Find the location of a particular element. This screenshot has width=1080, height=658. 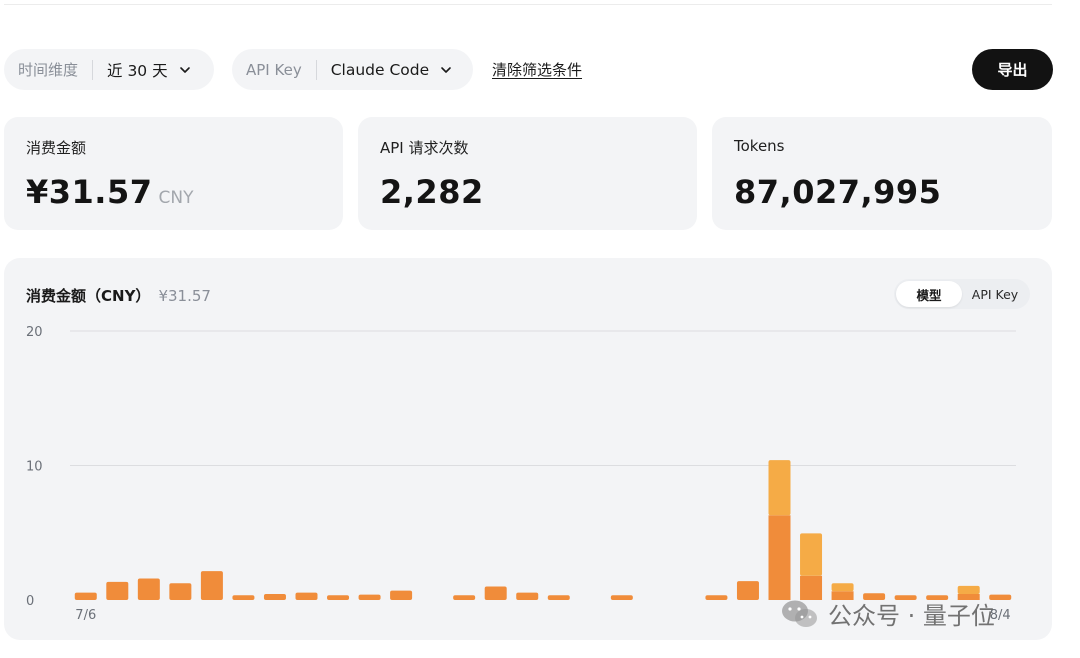

top-divider is located at coordinates (528, 4).